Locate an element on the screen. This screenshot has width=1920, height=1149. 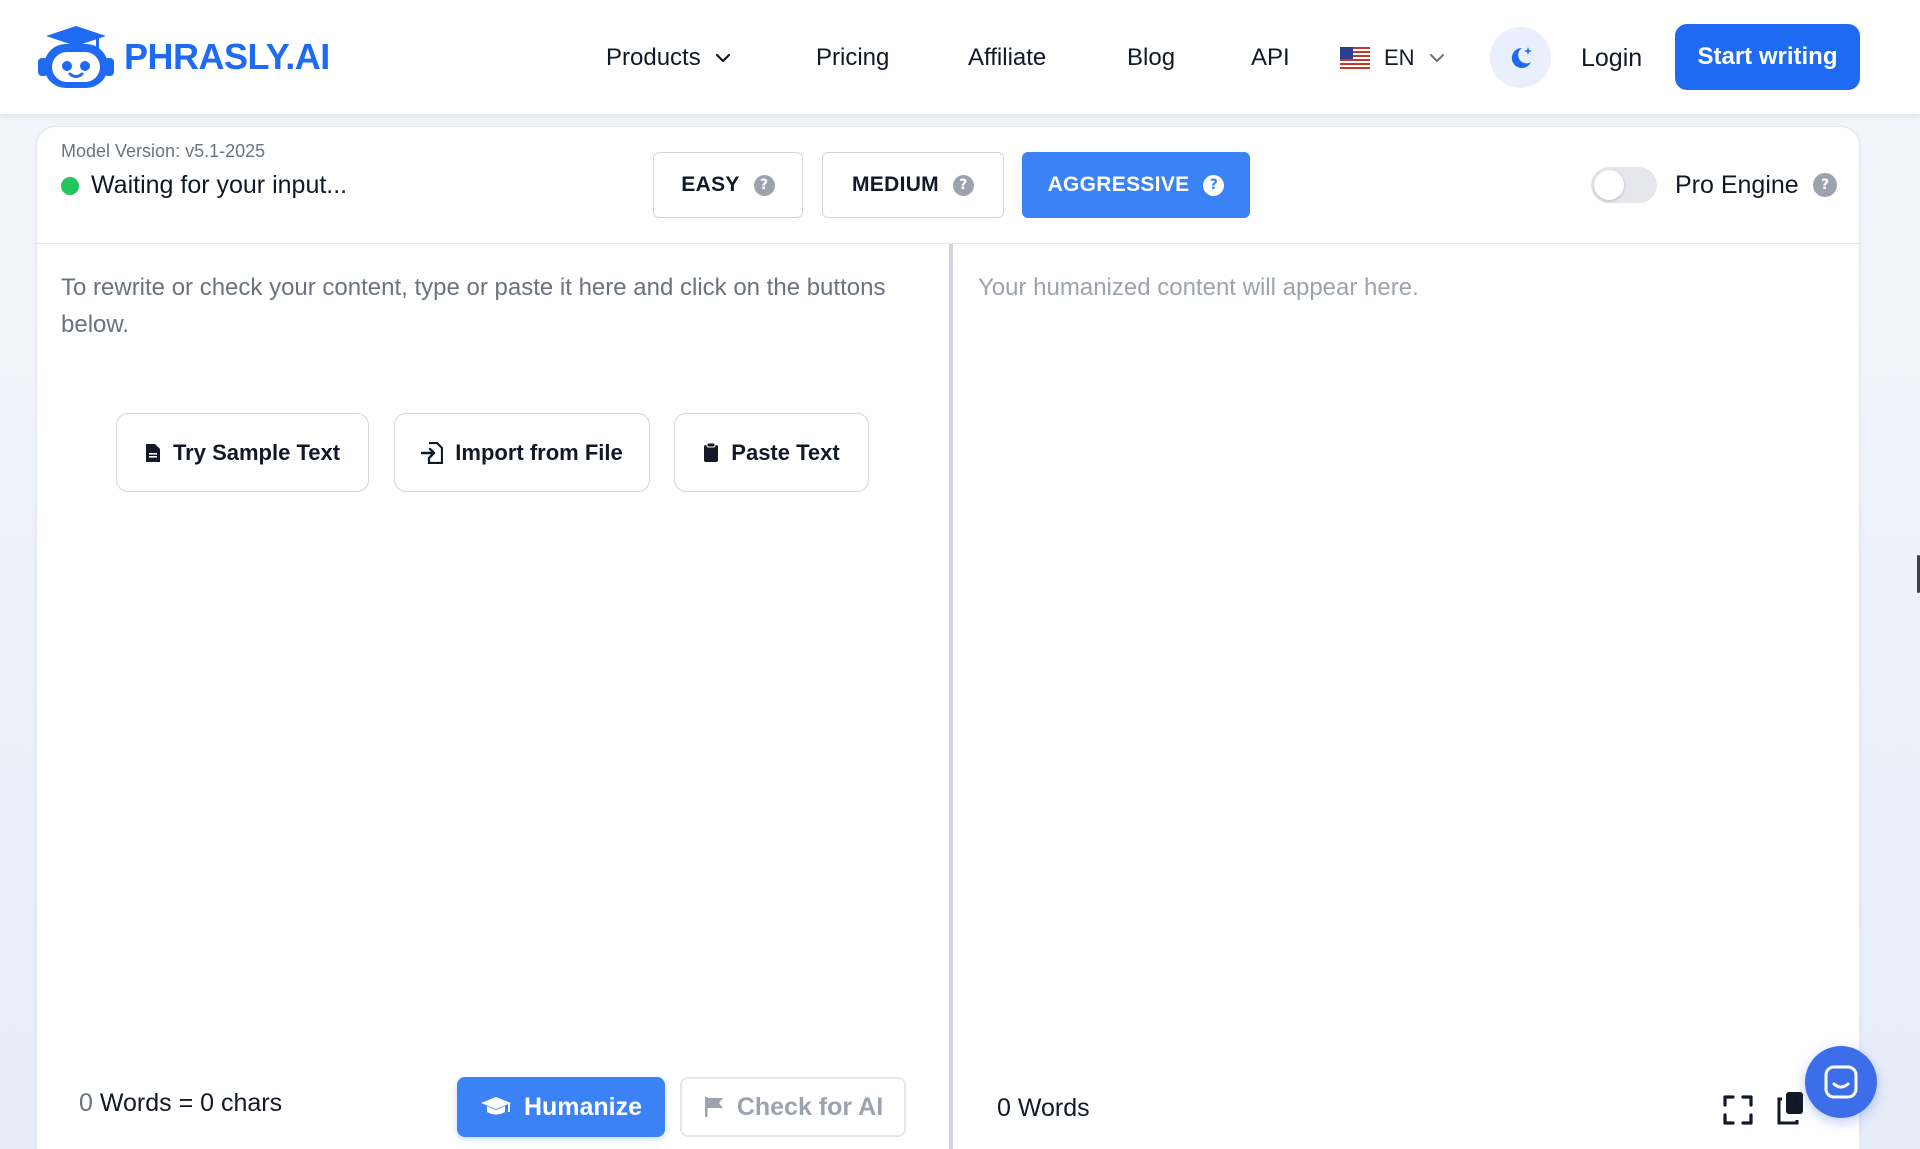
nav-pricing-label: Pricing is located at coordinates (853, 57).